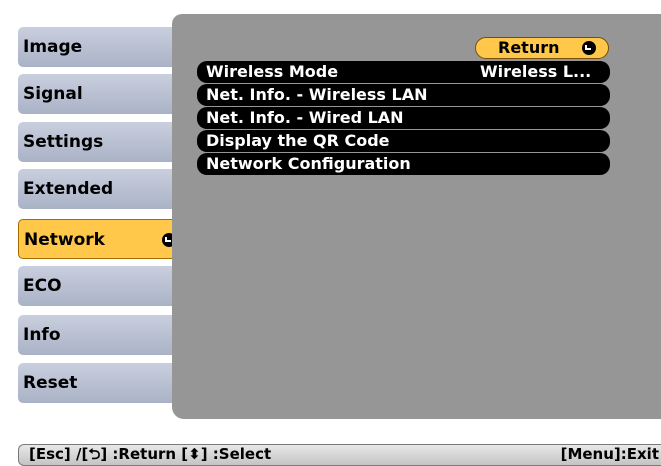 This screenshot has width=661, height=466. What do you see at coordinates (317, 94) in the screenshot?
I see `option-label: Net. Info. - Wireless LAN` at bounding box center [317, 94].